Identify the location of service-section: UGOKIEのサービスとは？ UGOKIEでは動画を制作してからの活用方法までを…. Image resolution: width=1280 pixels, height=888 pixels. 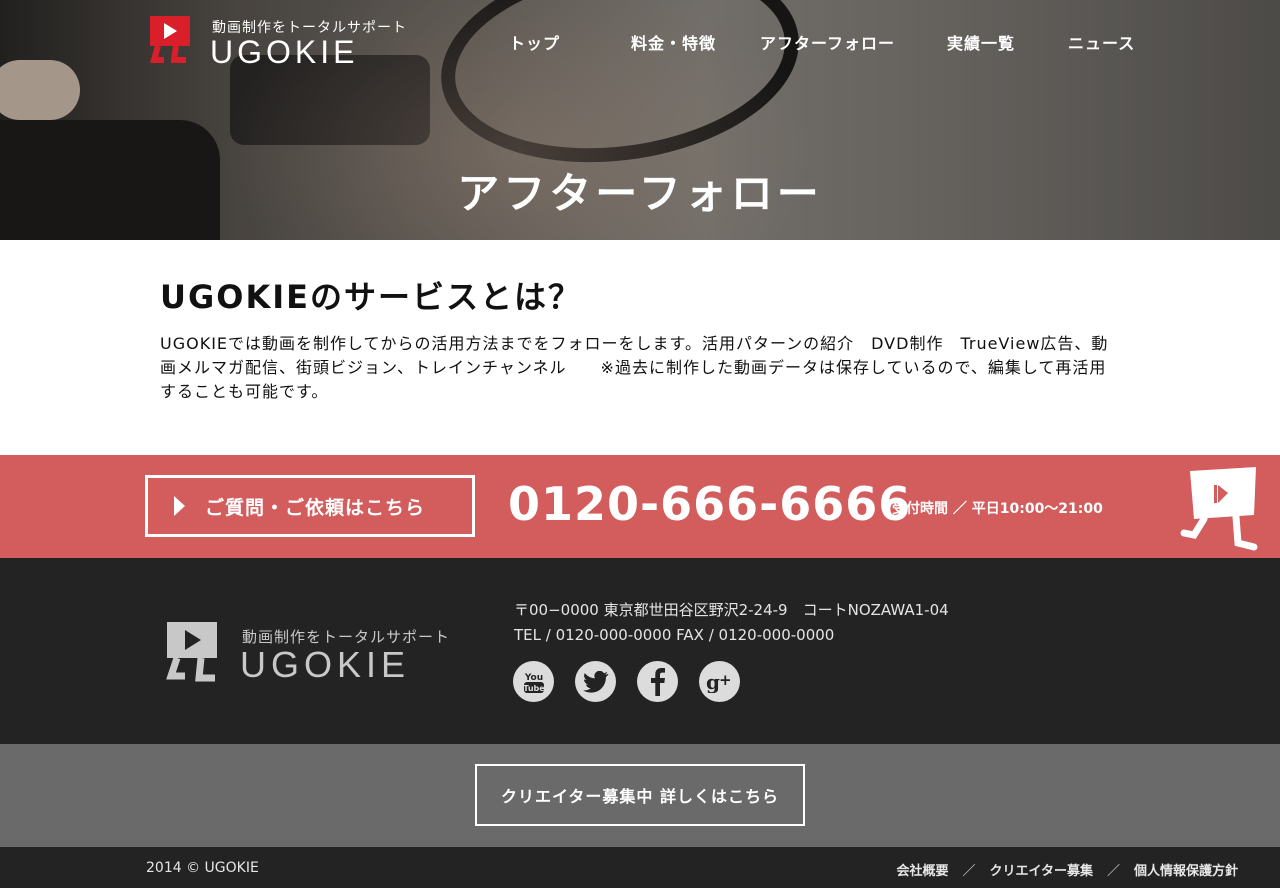
(640, 338).